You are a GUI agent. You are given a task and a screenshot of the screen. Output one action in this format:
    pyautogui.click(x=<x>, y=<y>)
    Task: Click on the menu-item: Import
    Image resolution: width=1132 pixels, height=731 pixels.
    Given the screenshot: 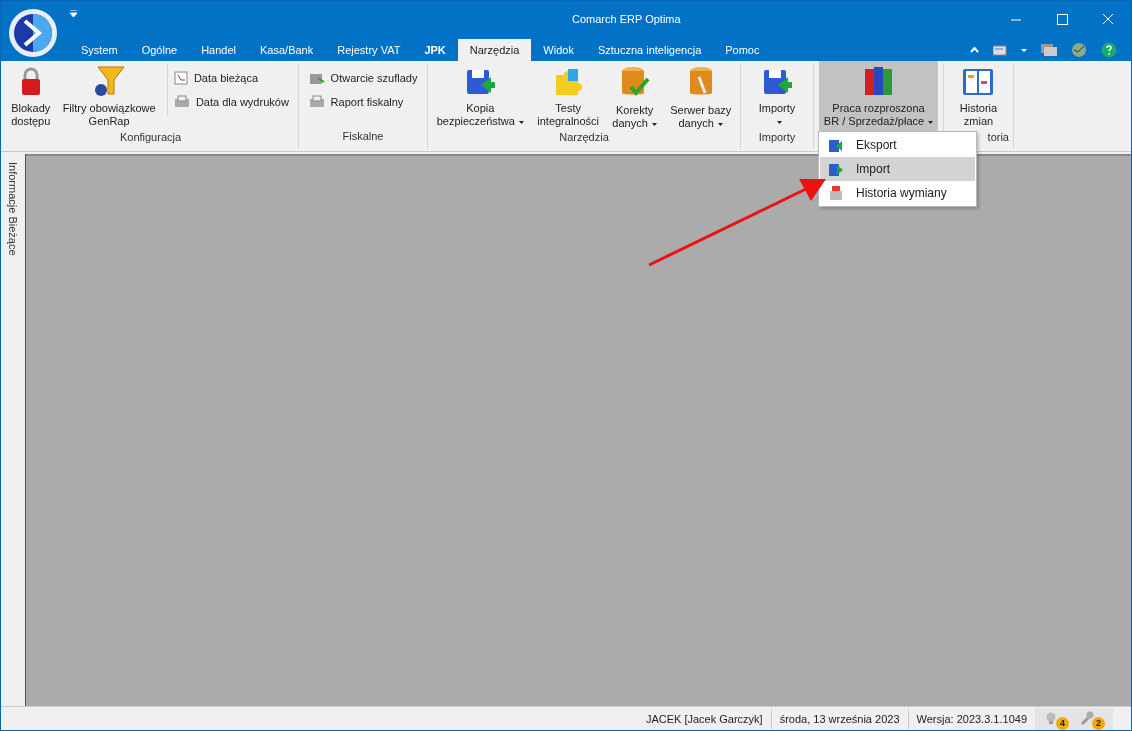 What is the action you would take?
    pyautogui.click(x=897, y=169)
    